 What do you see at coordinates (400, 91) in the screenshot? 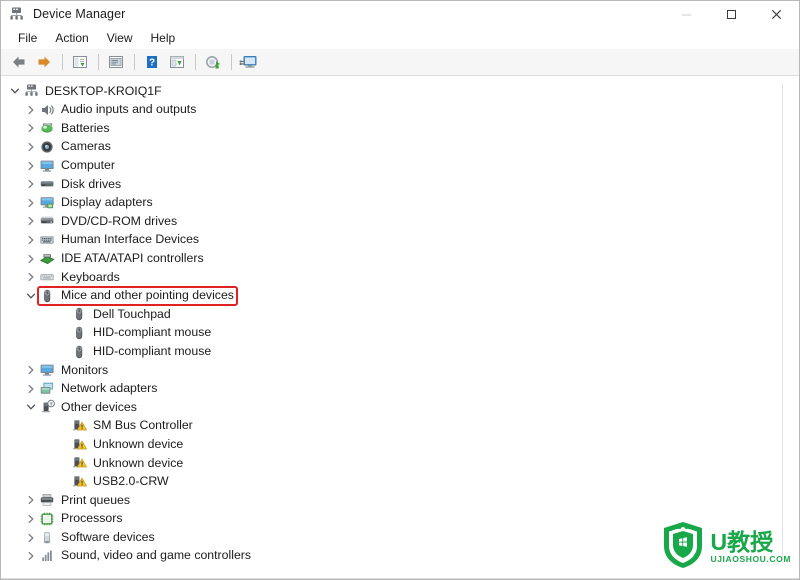
I see `tree-root-row: DESKTOP-KROIQ1F` at bounding box center [400, 91].